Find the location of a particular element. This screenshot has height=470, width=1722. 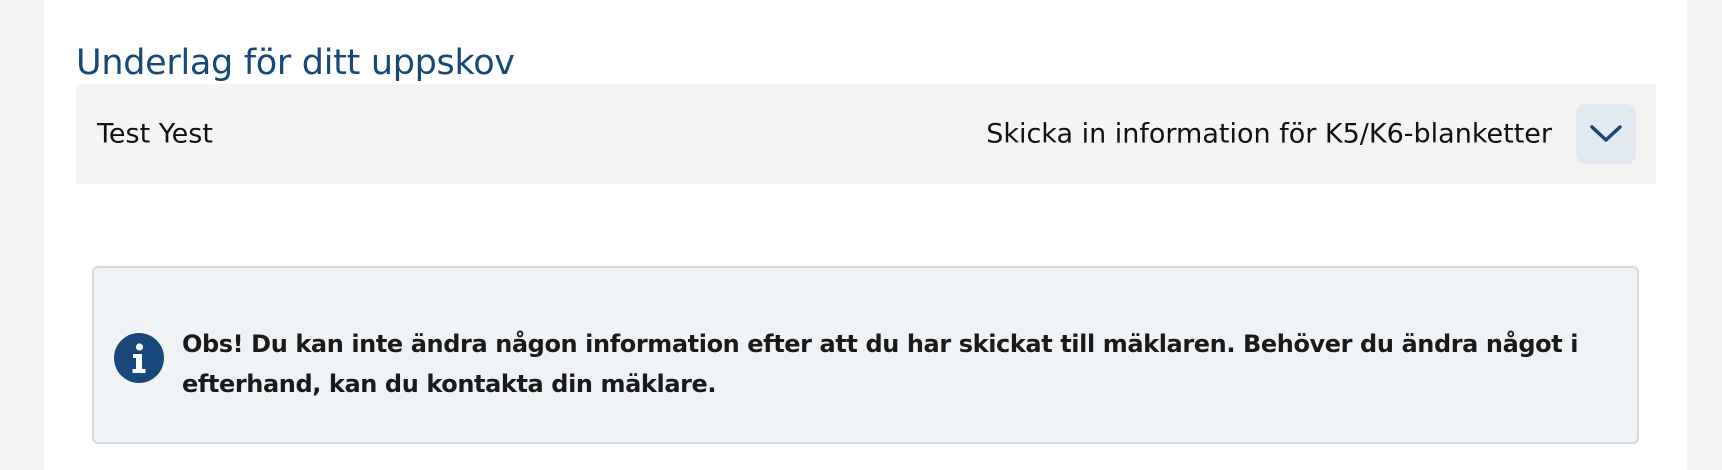

chevron-down-icon is located at coordinates (1606, 133).